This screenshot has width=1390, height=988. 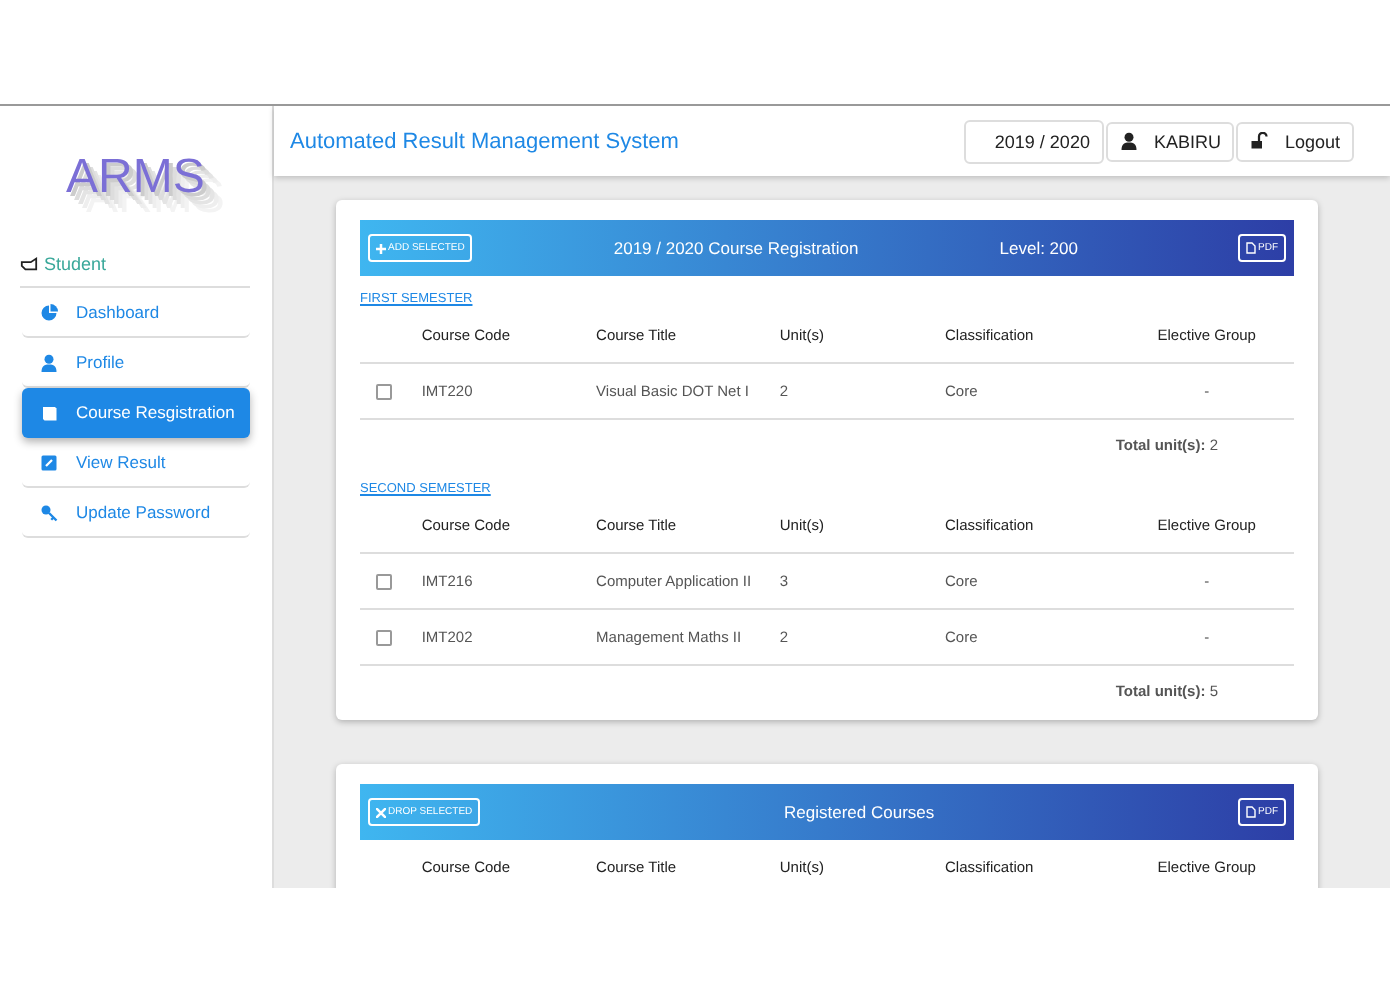 What do you see at coordinates (136, 313) in the screenshot?
I see `nav-item: Dashboard` at bounding box center [136, 313].